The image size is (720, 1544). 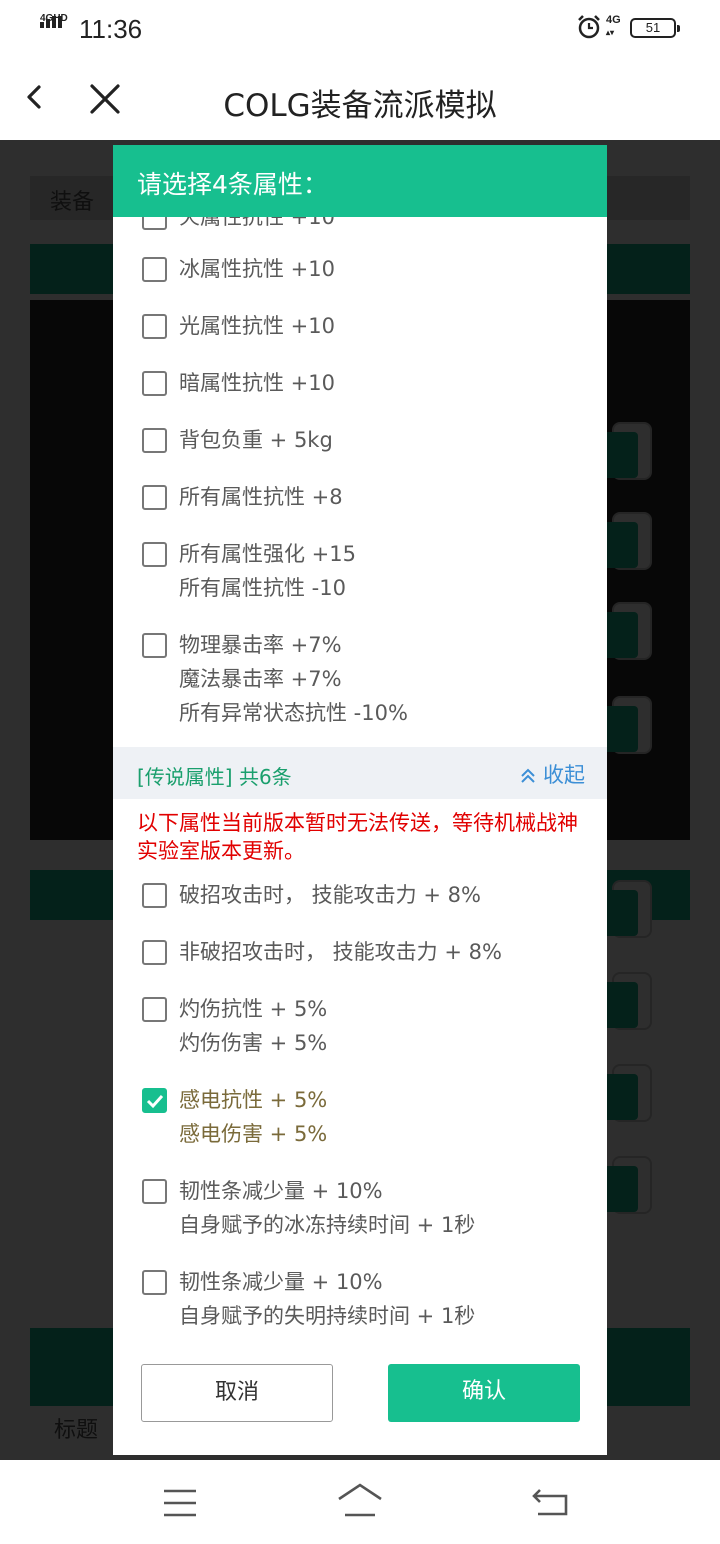 I want to click on confirm-button: 确认, so click(x=484, y=1393).